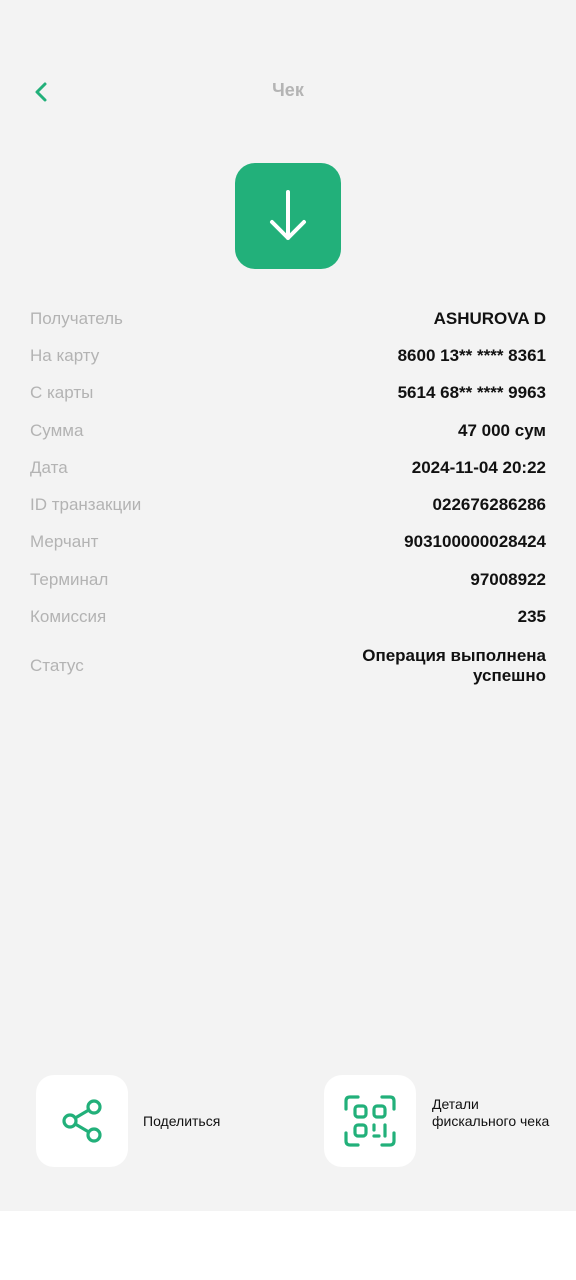 The width and height of the screenshot is (576, 1280). Describe the element at coordinates (288, 467) in the screenshot. I see `detail-row-date: Дата 2024-11-04 20:22` at that location.